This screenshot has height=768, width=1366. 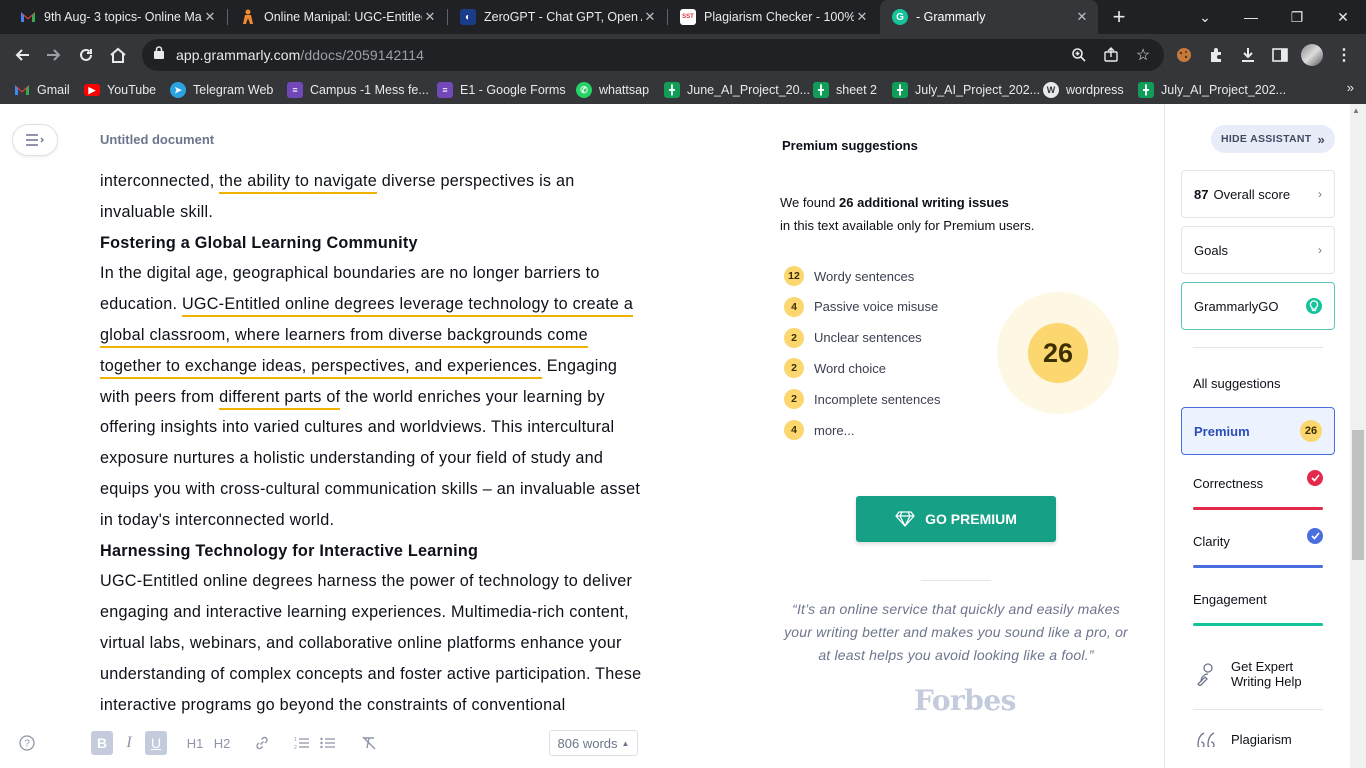 I want to click on url-text: app.grammarly.com/ddocs/2059142114, so click(x=300, y=55).